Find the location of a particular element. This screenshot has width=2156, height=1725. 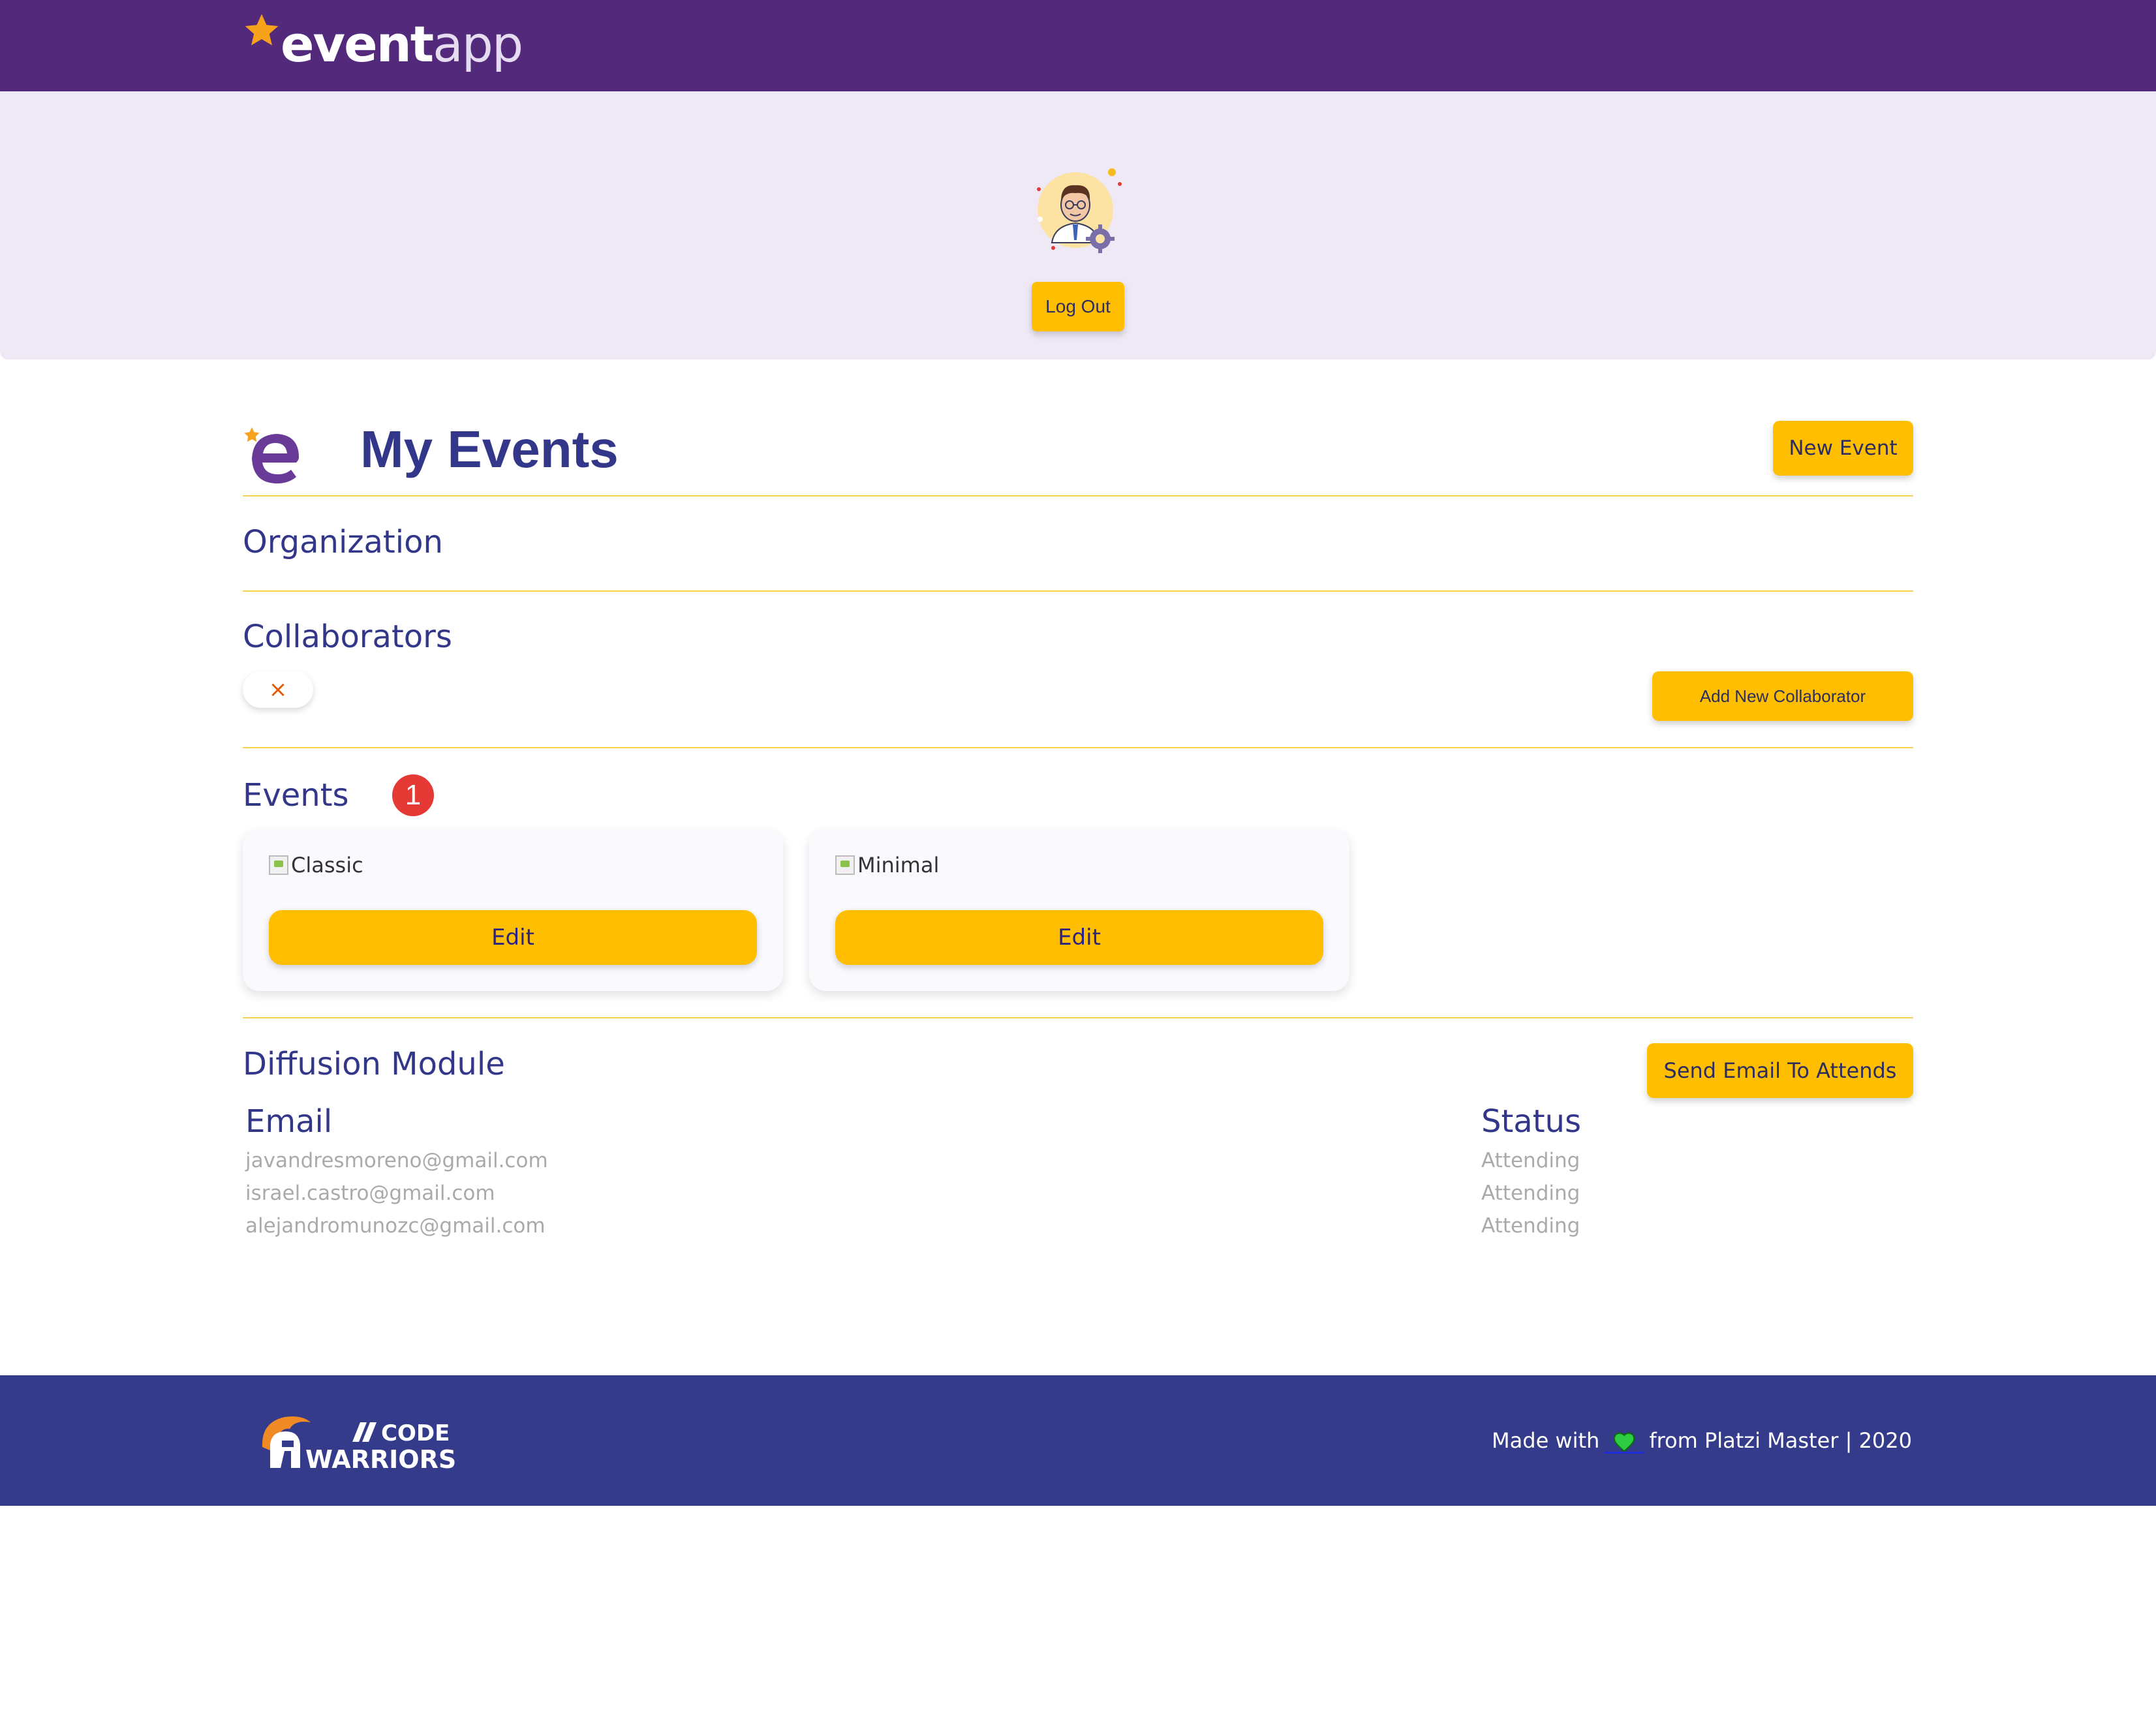

logout-button: Log Out is located at coordinates (1078, 306).